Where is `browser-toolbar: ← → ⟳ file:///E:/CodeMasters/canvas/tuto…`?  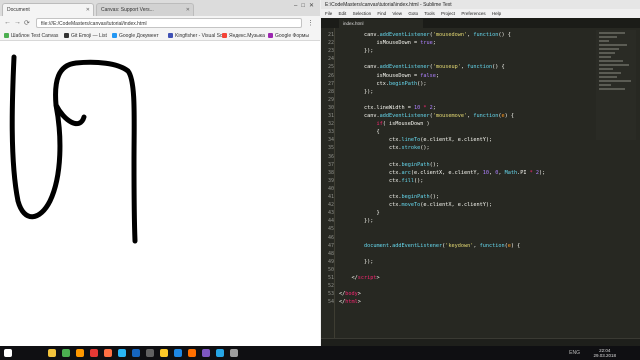 browser-toolbar: ← → ⟳ file:///E:/CodeMasters/canvas/tuto… is located at coordinates (160, 23).